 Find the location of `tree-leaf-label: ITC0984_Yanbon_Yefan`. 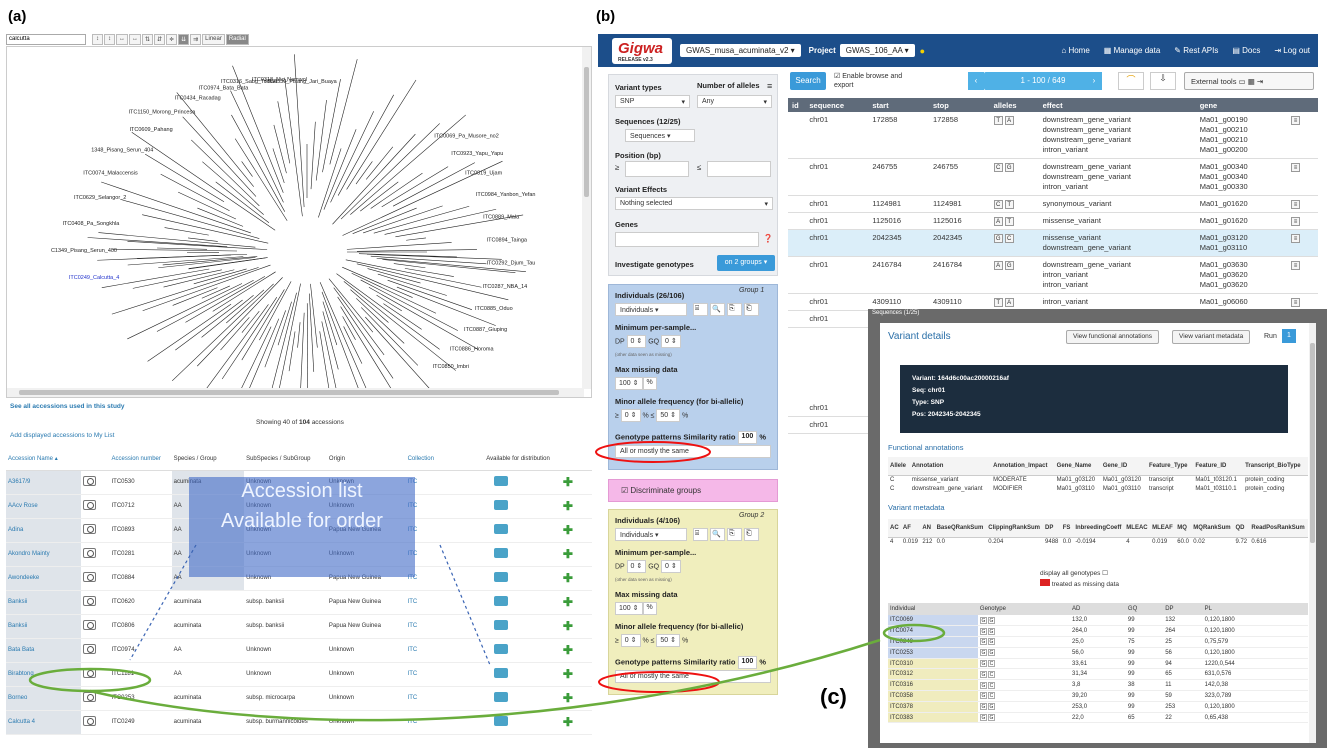

tree-leaf-label: ITC0984_Yanbon_Yefan is located at coordinates (506, 195).